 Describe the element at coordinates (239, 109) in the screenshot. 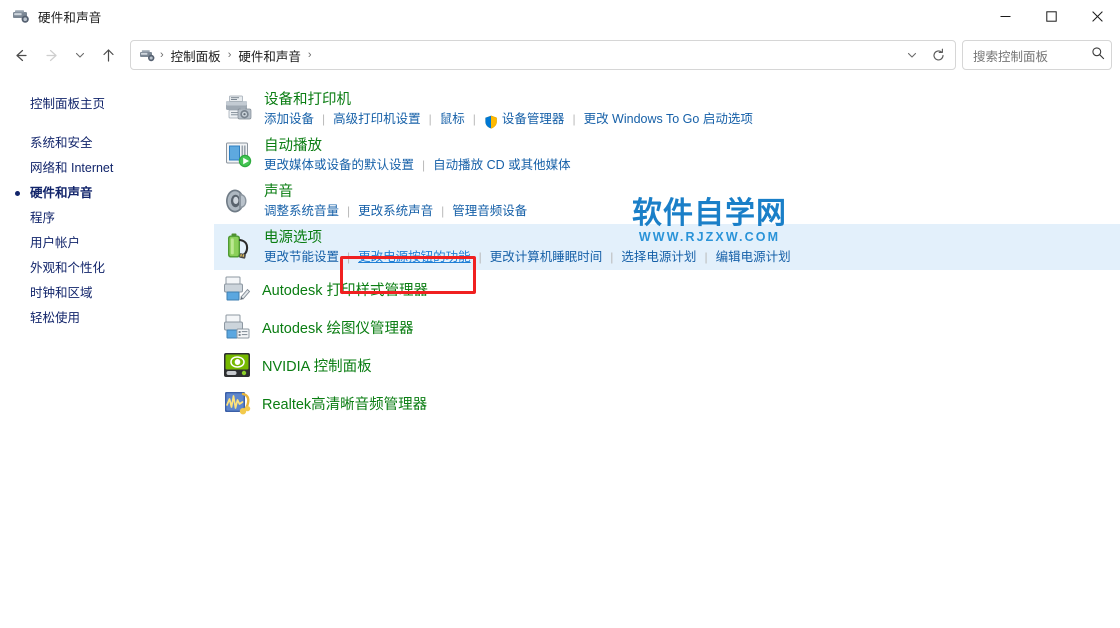

I see `devices-printers-icon` at that location.